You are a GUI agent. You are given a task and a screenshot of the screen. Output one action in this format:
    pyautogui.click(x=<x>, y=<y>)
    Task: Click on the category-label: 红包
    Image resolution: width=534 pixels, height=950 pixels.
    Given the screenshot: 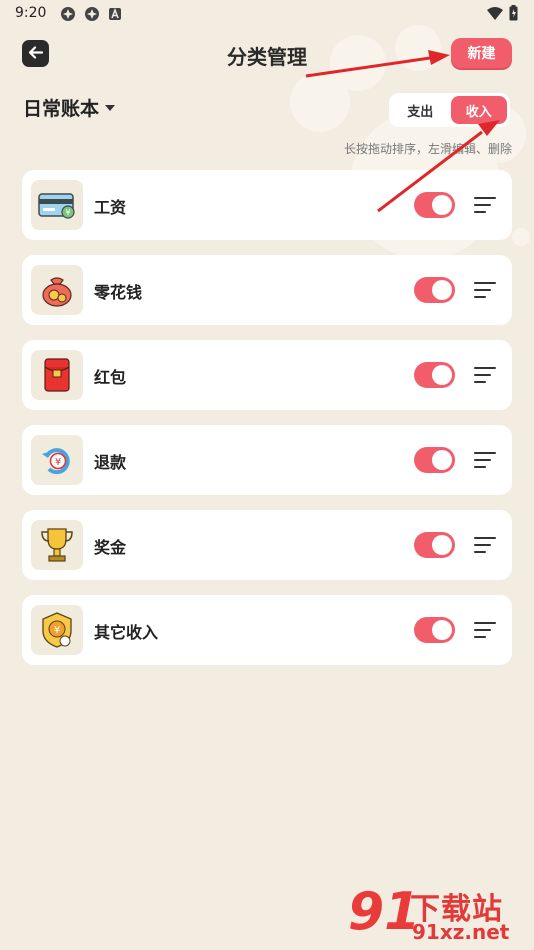 What is the action you would take?
    pyautogui.click(x=110, y=377)
    